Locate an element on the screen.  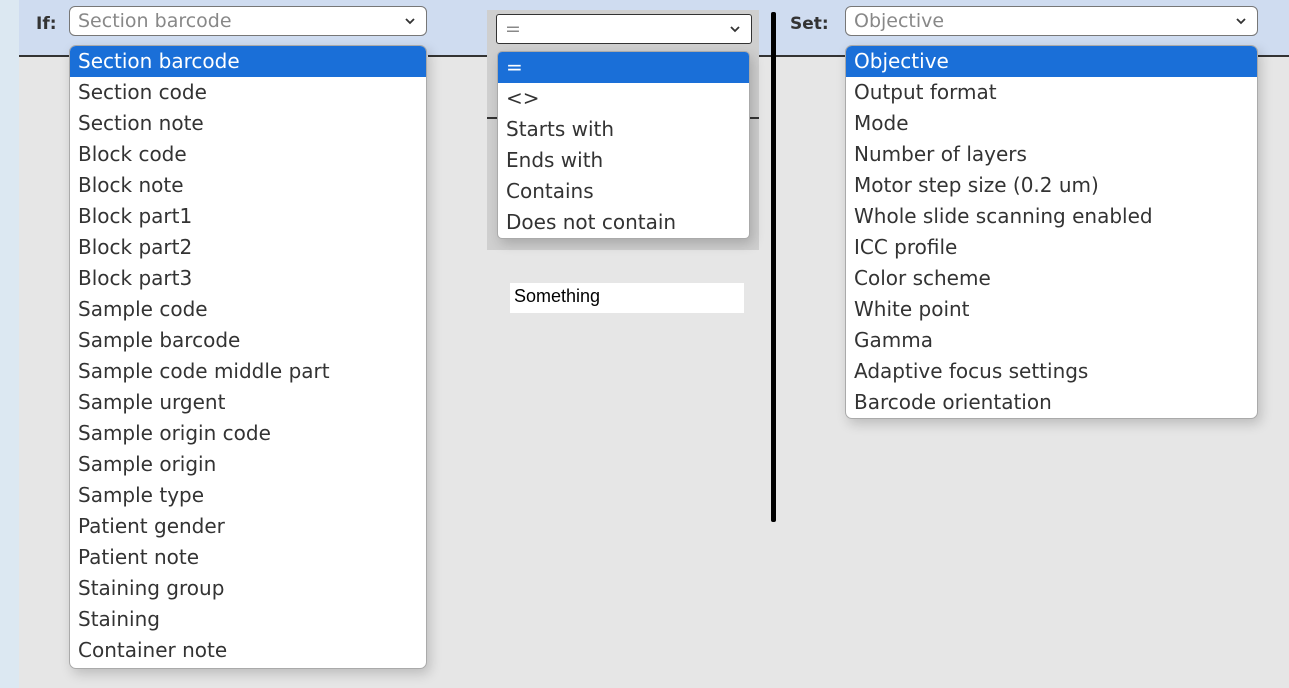
if-field-option: Patient note is located at coordinates (248, 557).